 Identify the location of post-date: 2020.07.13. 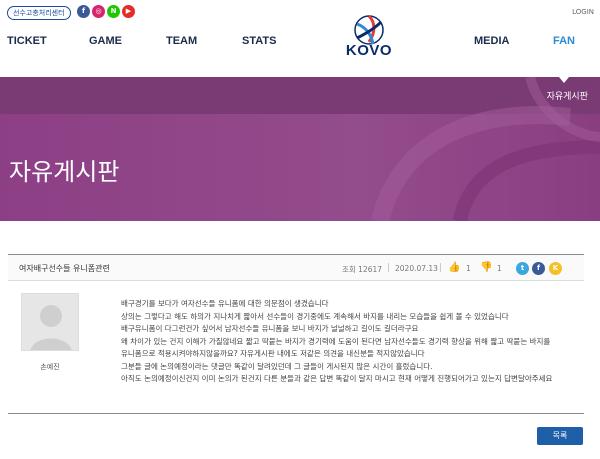
(416, 268).